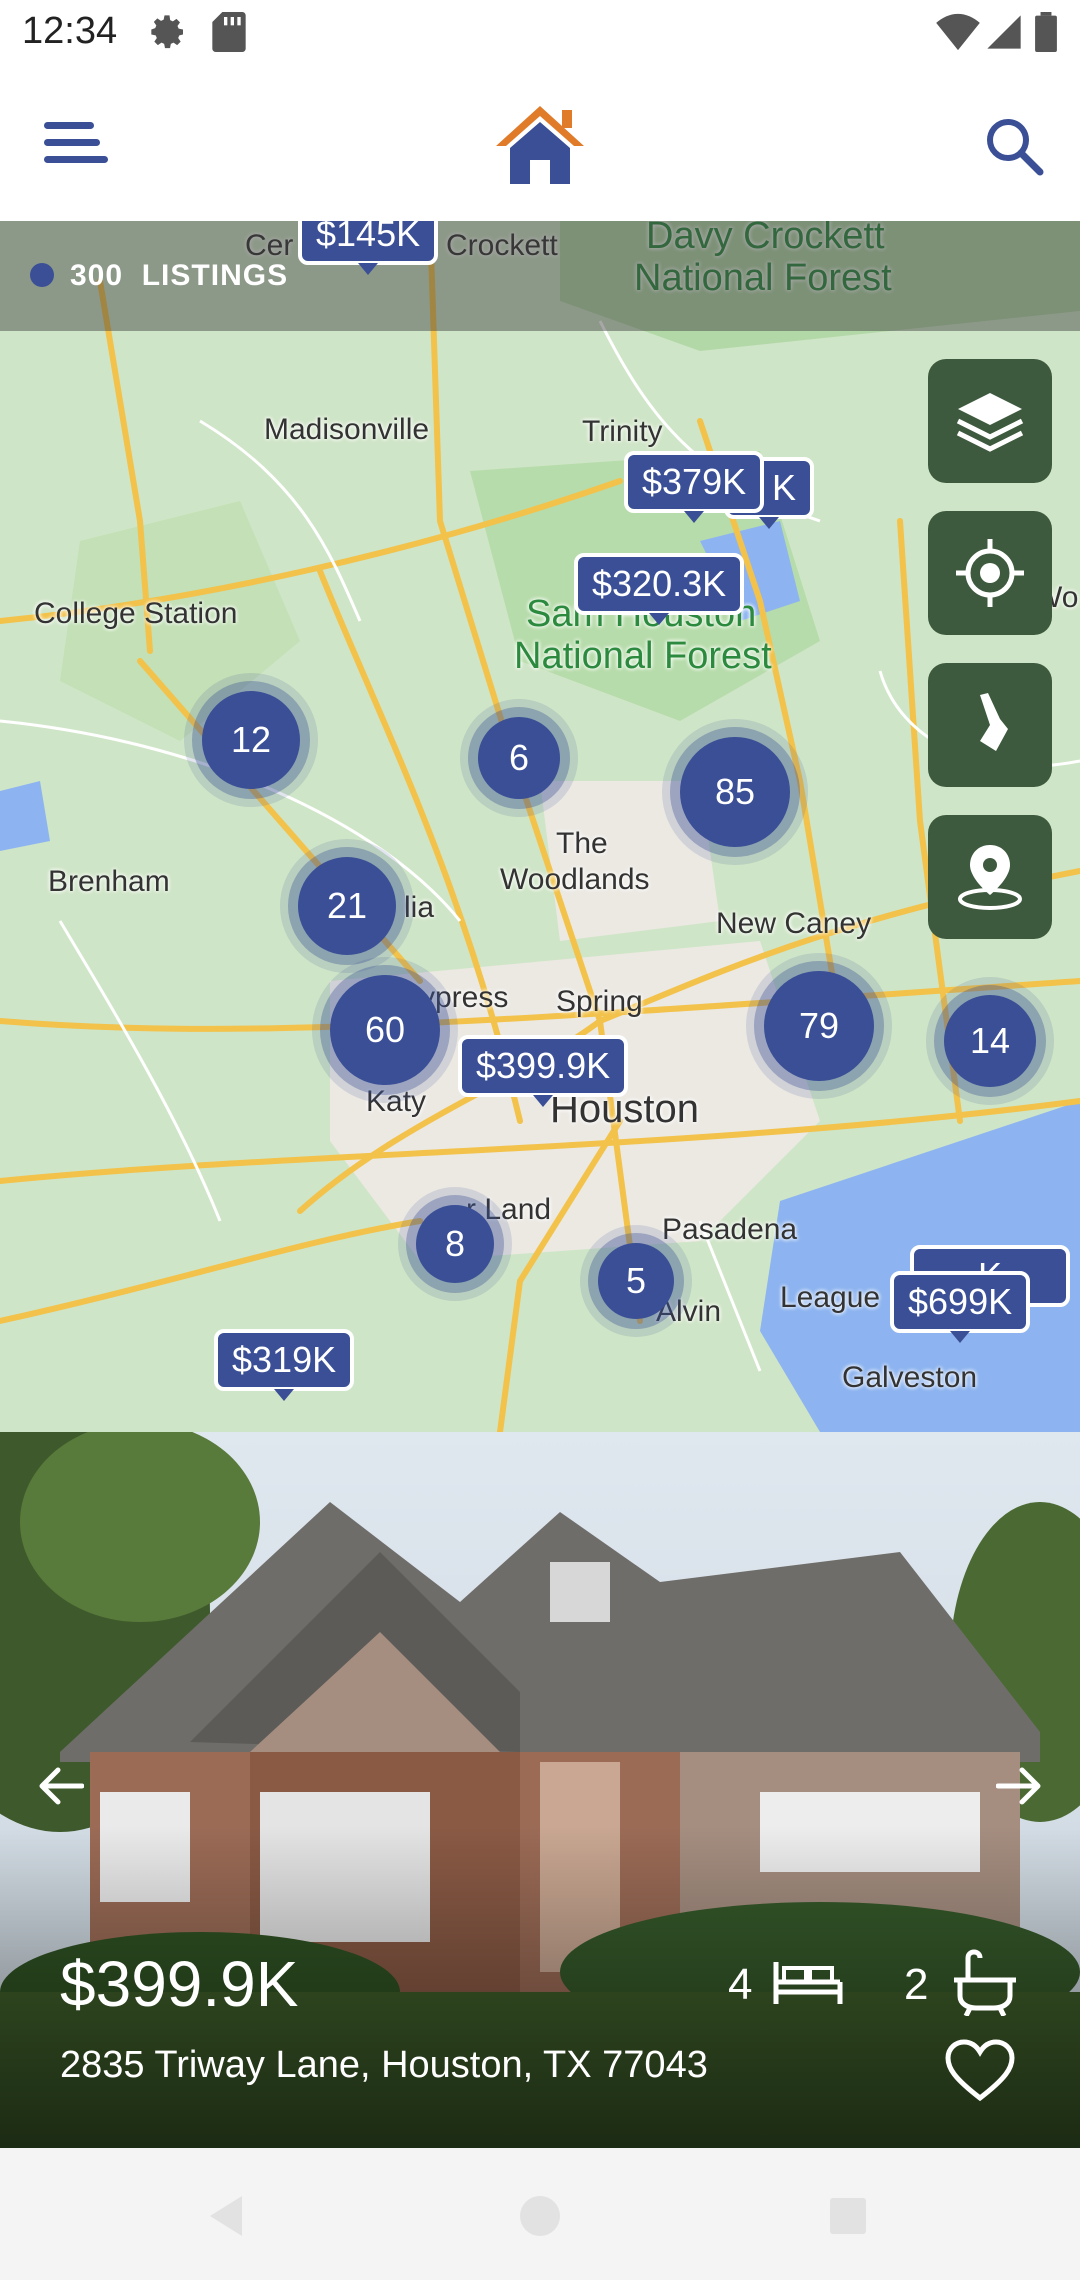 Image resolution: width=1080 pixels, height=2280 pixels. I want to click on price-pin: $699K, so click(960, 1307).